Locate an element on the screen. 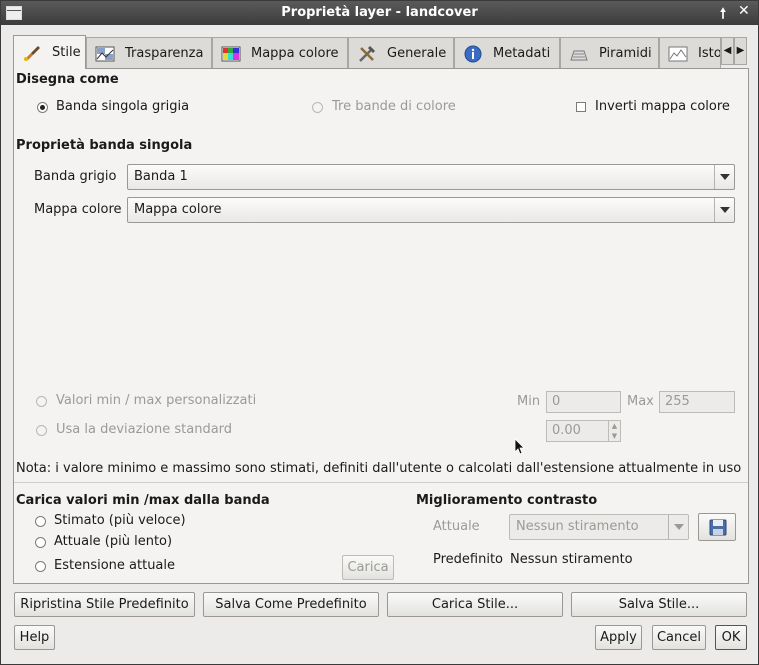 The width and height of the screenshot is (759, 665). tab-scroll-left-icon: ◀ is located at coordinates (727, 51).